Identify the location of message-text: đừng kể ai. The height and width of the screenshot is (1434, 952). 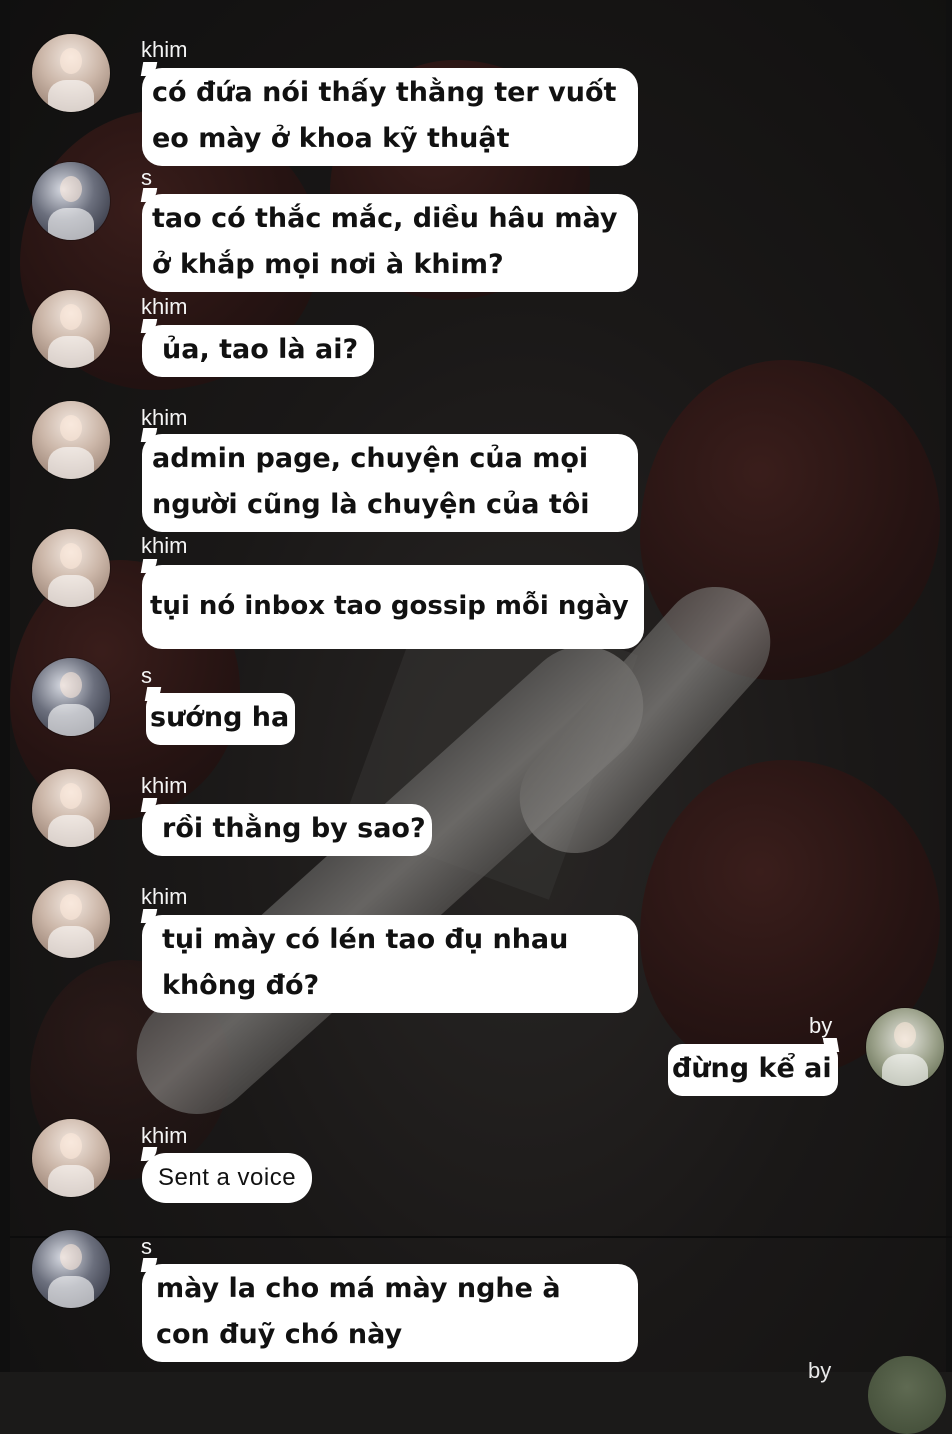
(752, 1068).